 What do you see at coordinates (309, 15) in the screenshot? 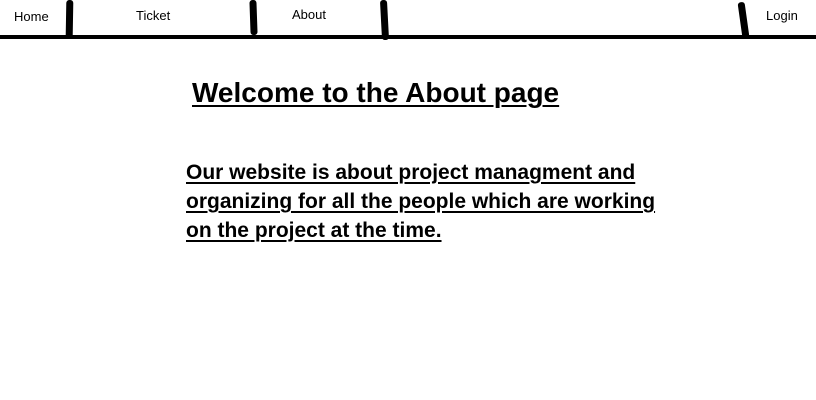
I see `nav-about-link: About` at bounding box center [309, 15].